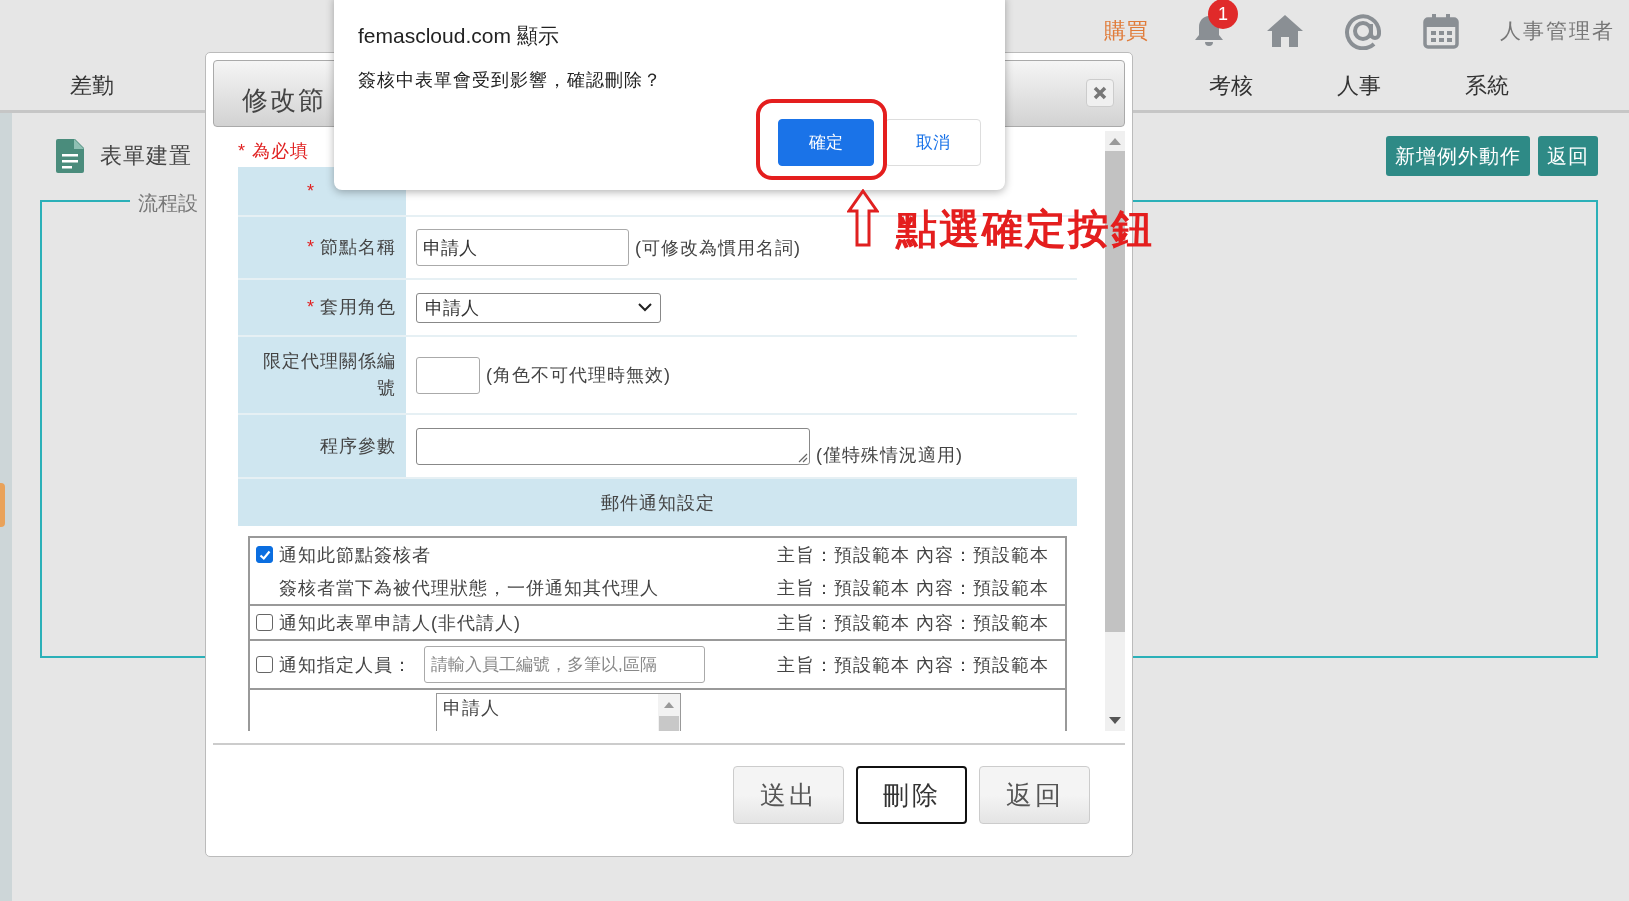  What do you see at coordinates (1557, 31) in the screenshot?
I see `user-name: 人事管理者` at bounding box center [1557, 31].